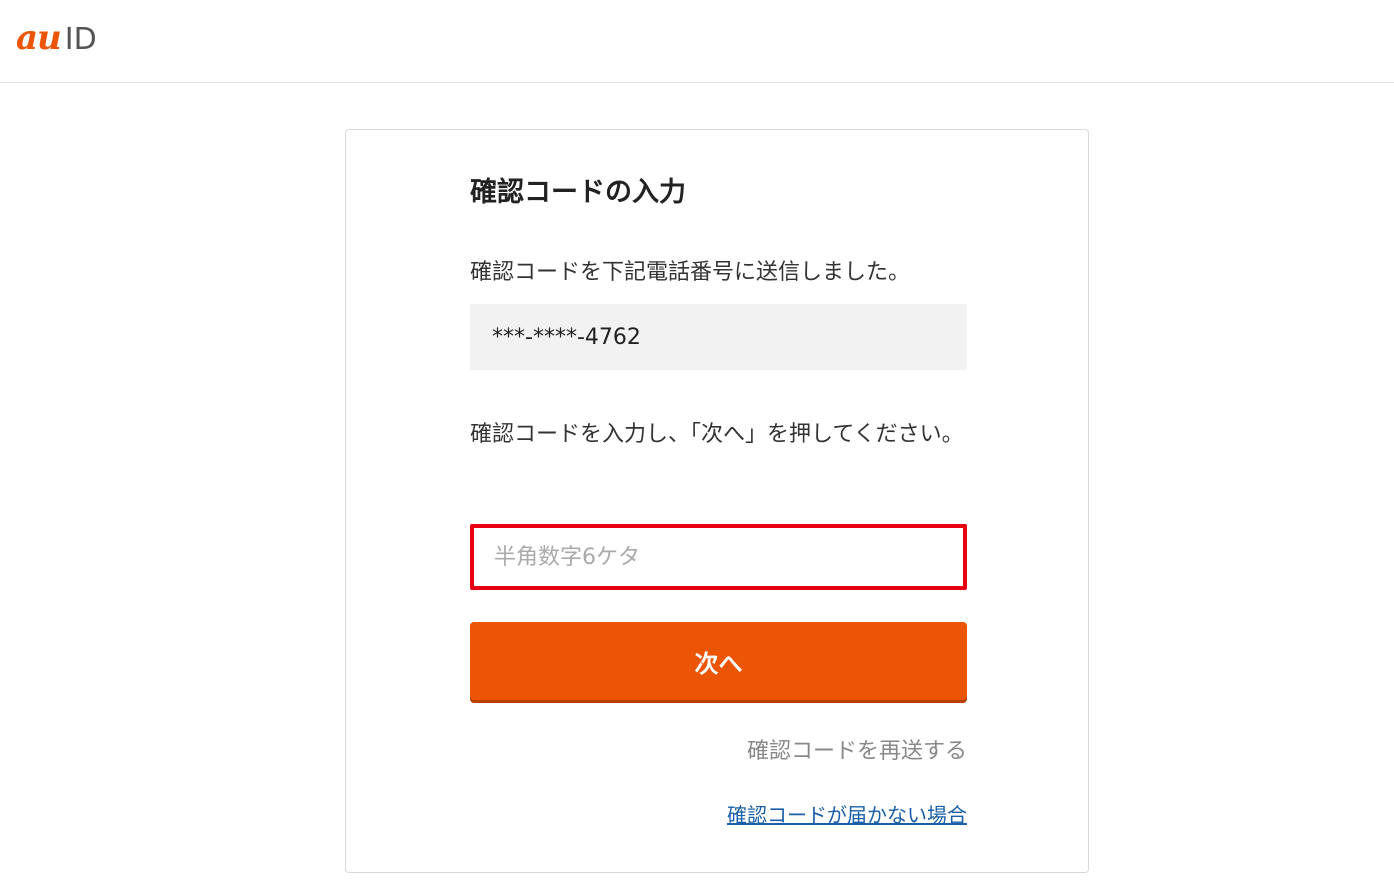 The height and width of the screenshot is (890, 1394). What do you see at coordinates (80, 39) in the screenshot?
I see `logo-suffix-text: ID` at bounding box center [80, 39].